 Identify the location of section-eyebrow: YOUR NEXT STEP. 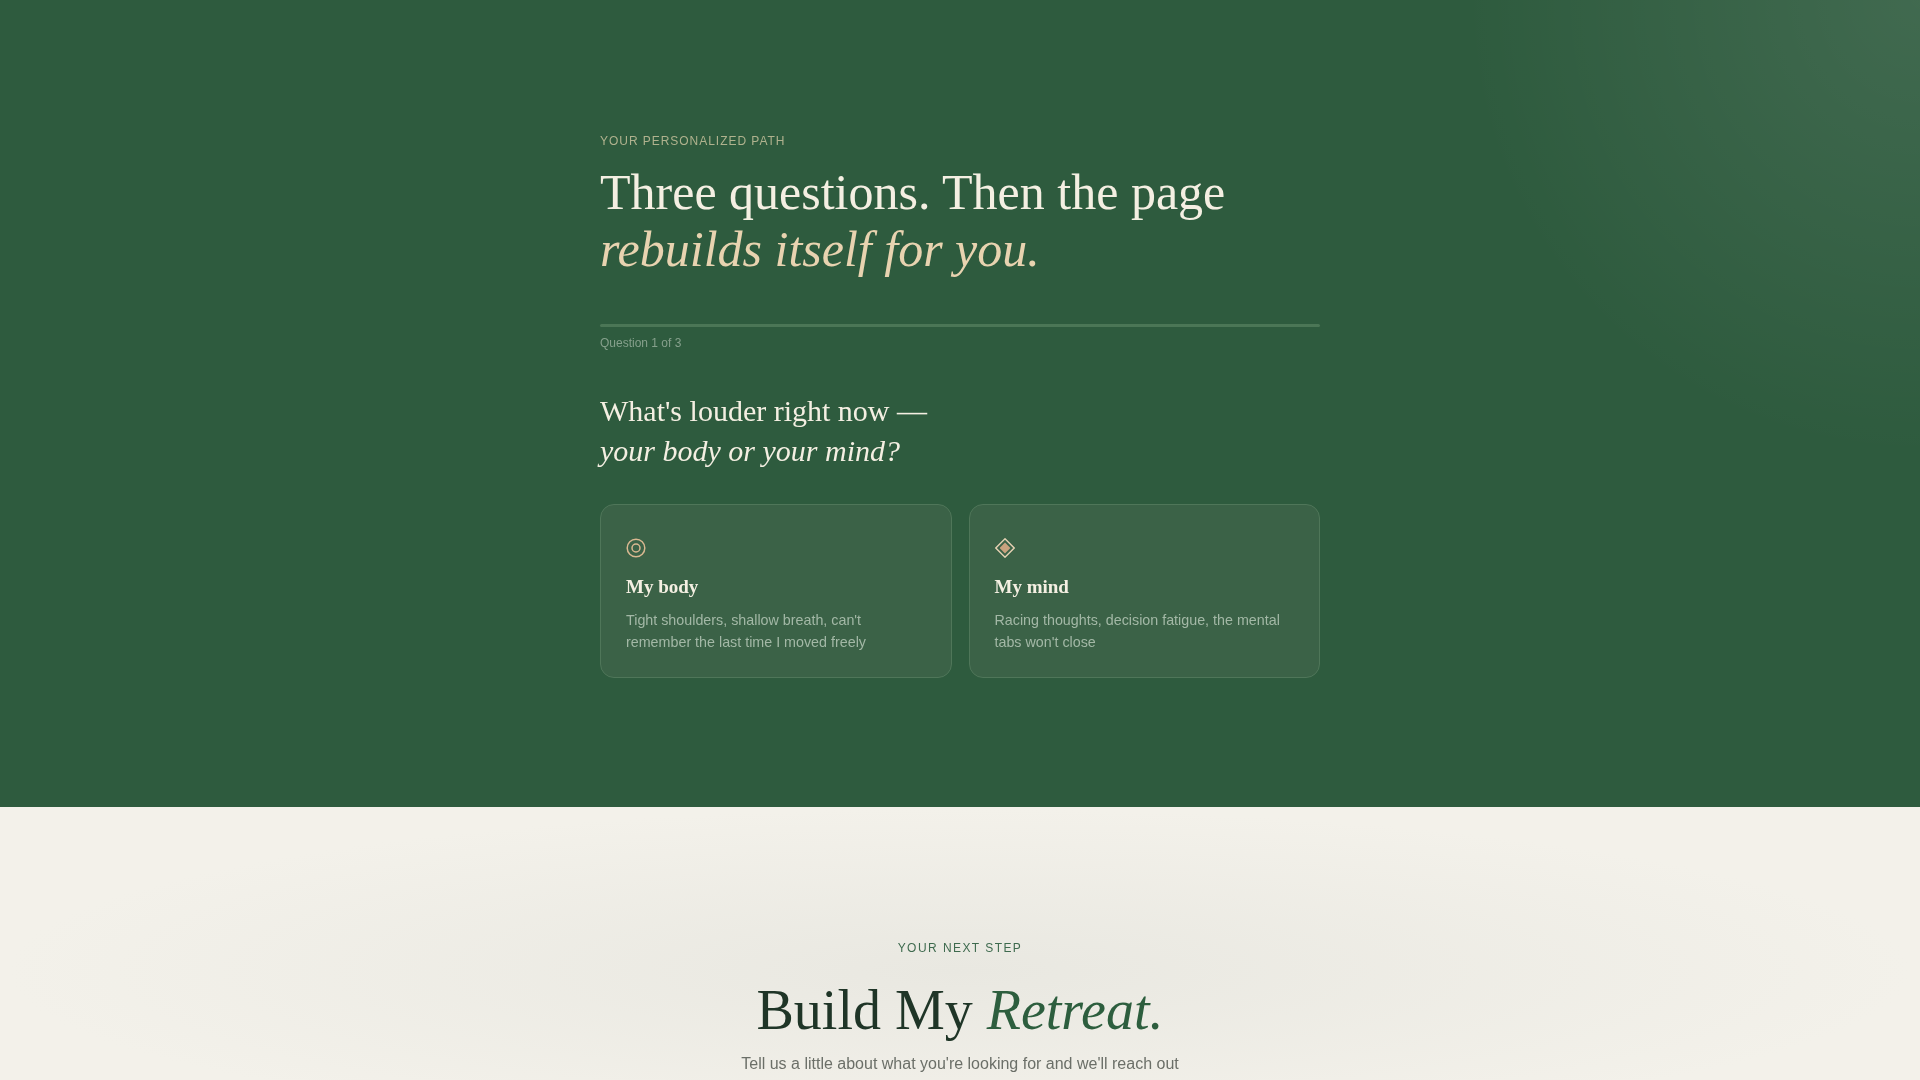
(960, 948).